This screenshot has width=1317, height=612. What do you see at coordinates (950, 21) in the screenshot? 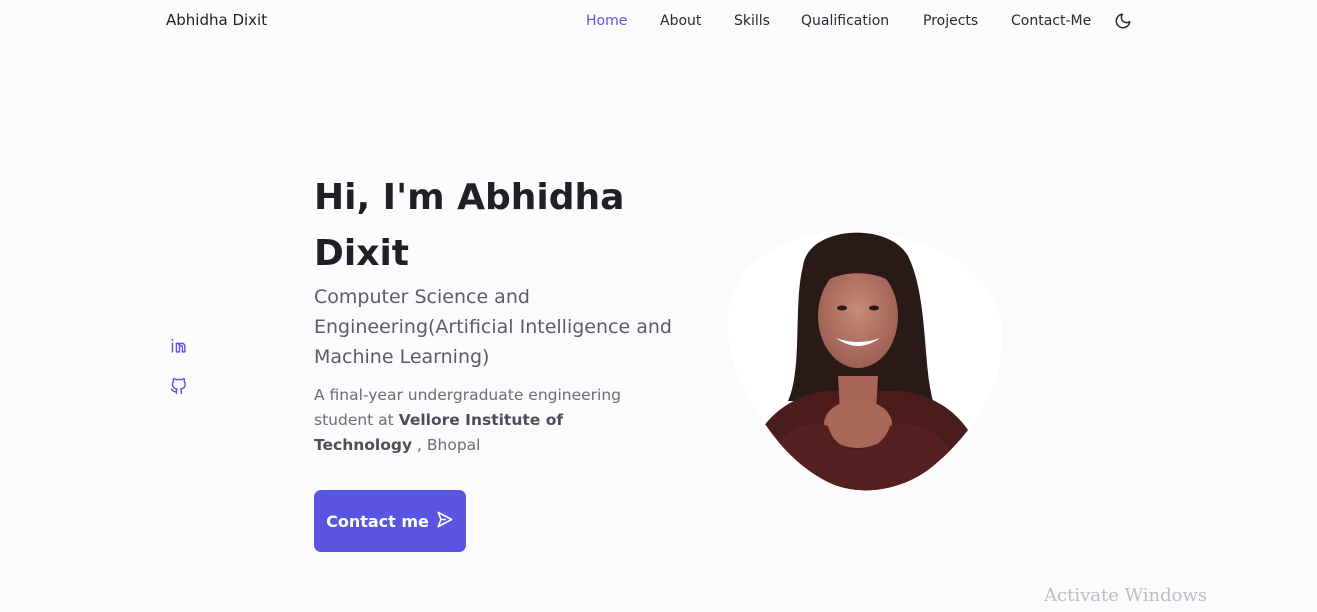
I see `nav-projects: Projects` at bounding box center [950, 21].